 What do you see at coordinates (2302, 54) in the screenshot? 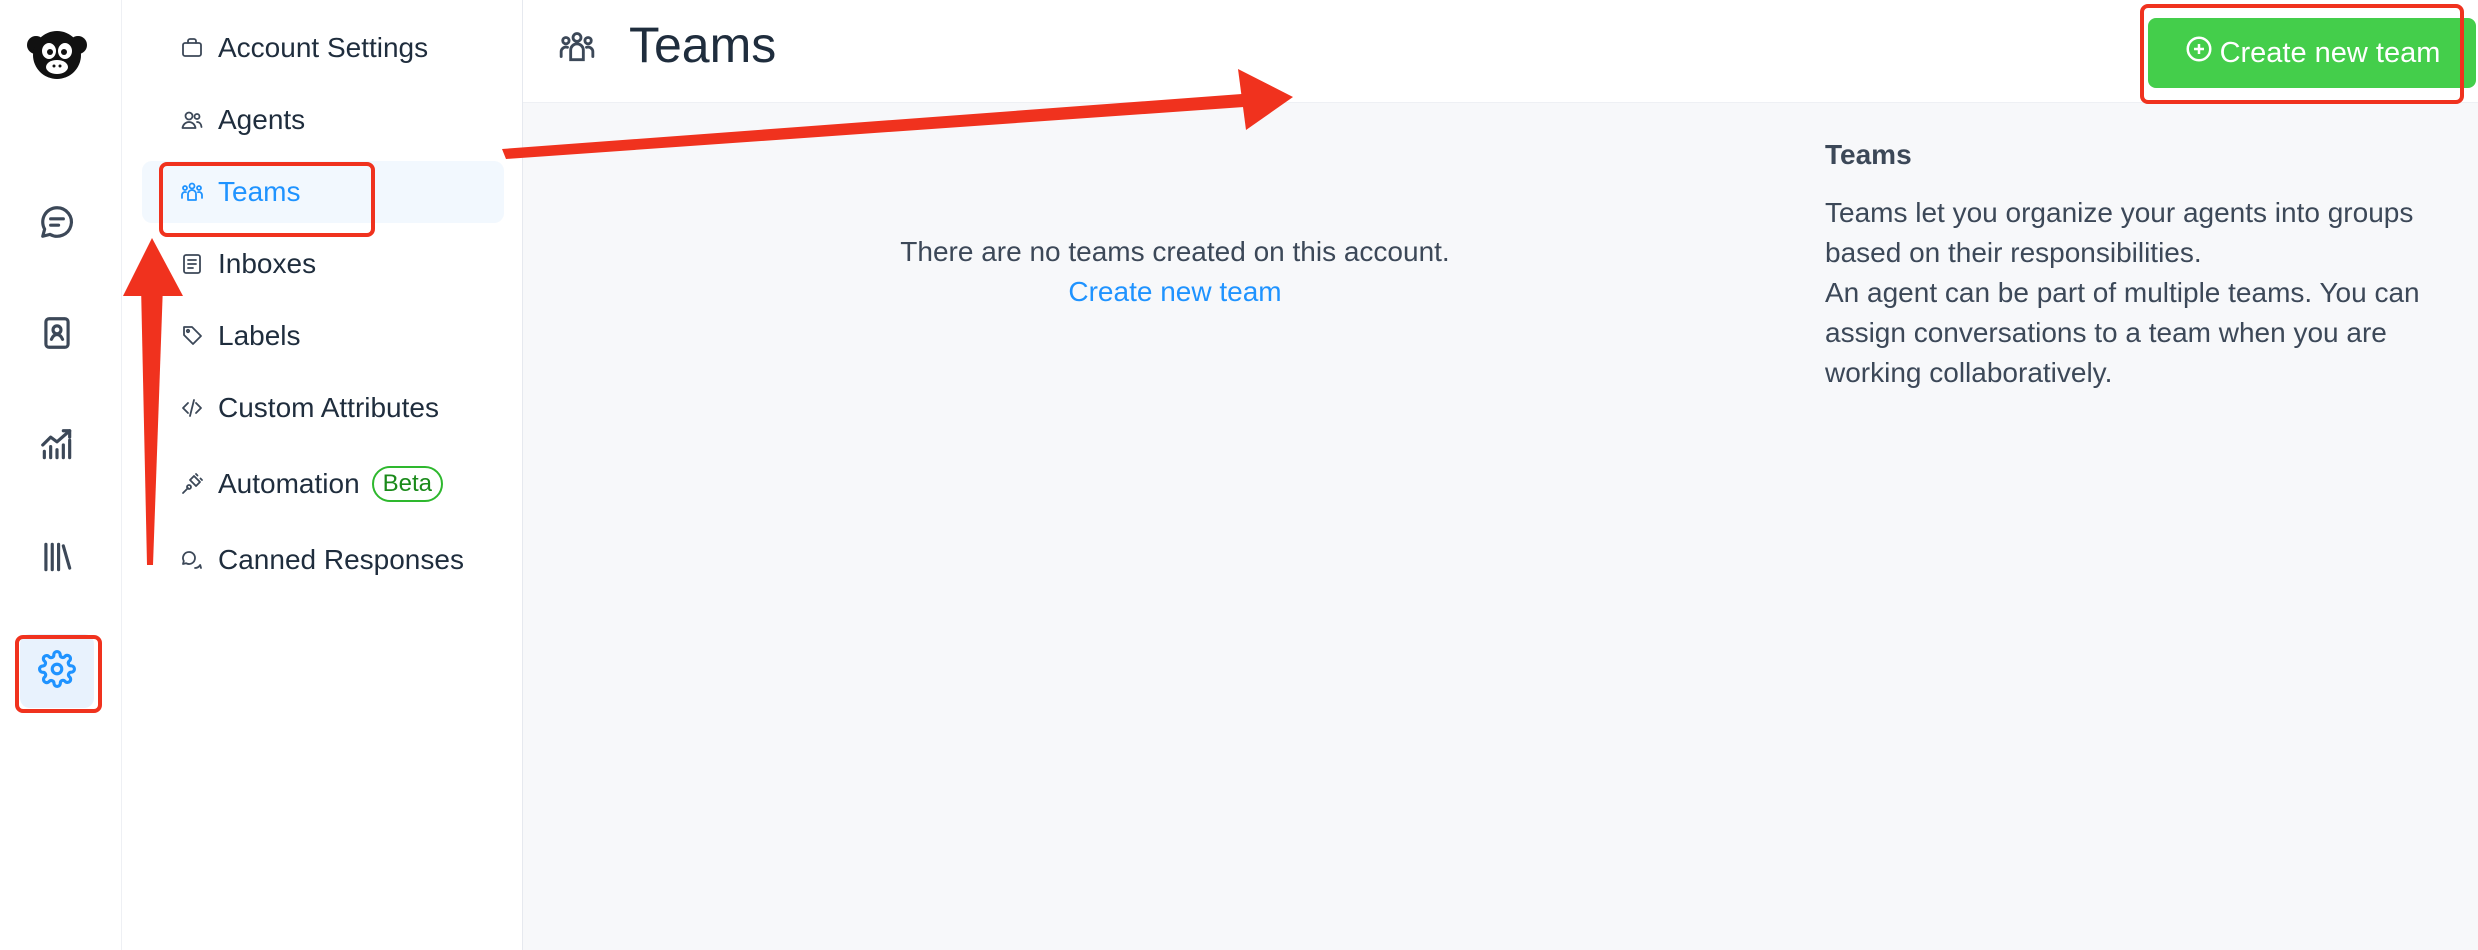
I see `create-button-highlight-box` at bounding box center [2302, 54].